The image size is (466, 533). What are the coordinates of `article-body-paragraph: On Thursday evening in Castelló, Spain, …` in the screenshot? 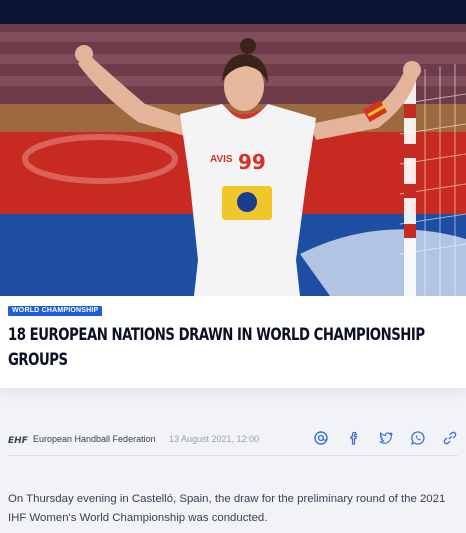 It's located at (227, 508).